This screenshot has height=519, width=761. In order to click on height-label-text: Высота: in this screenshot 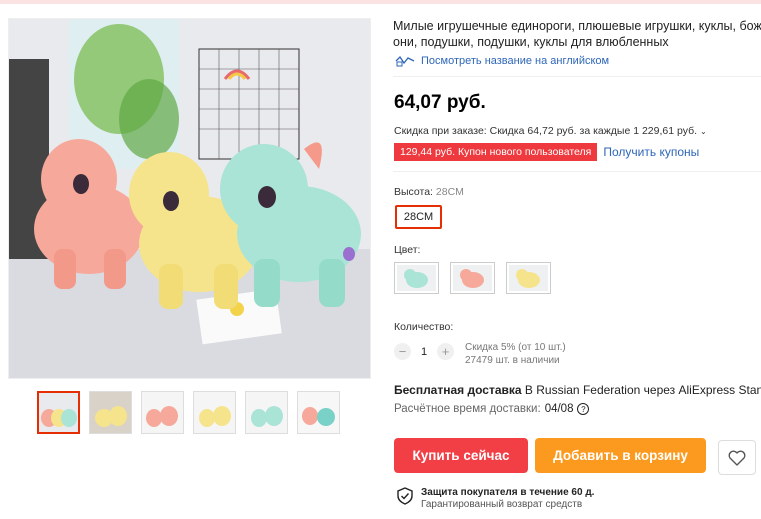, I will do `click(413, 192)`.